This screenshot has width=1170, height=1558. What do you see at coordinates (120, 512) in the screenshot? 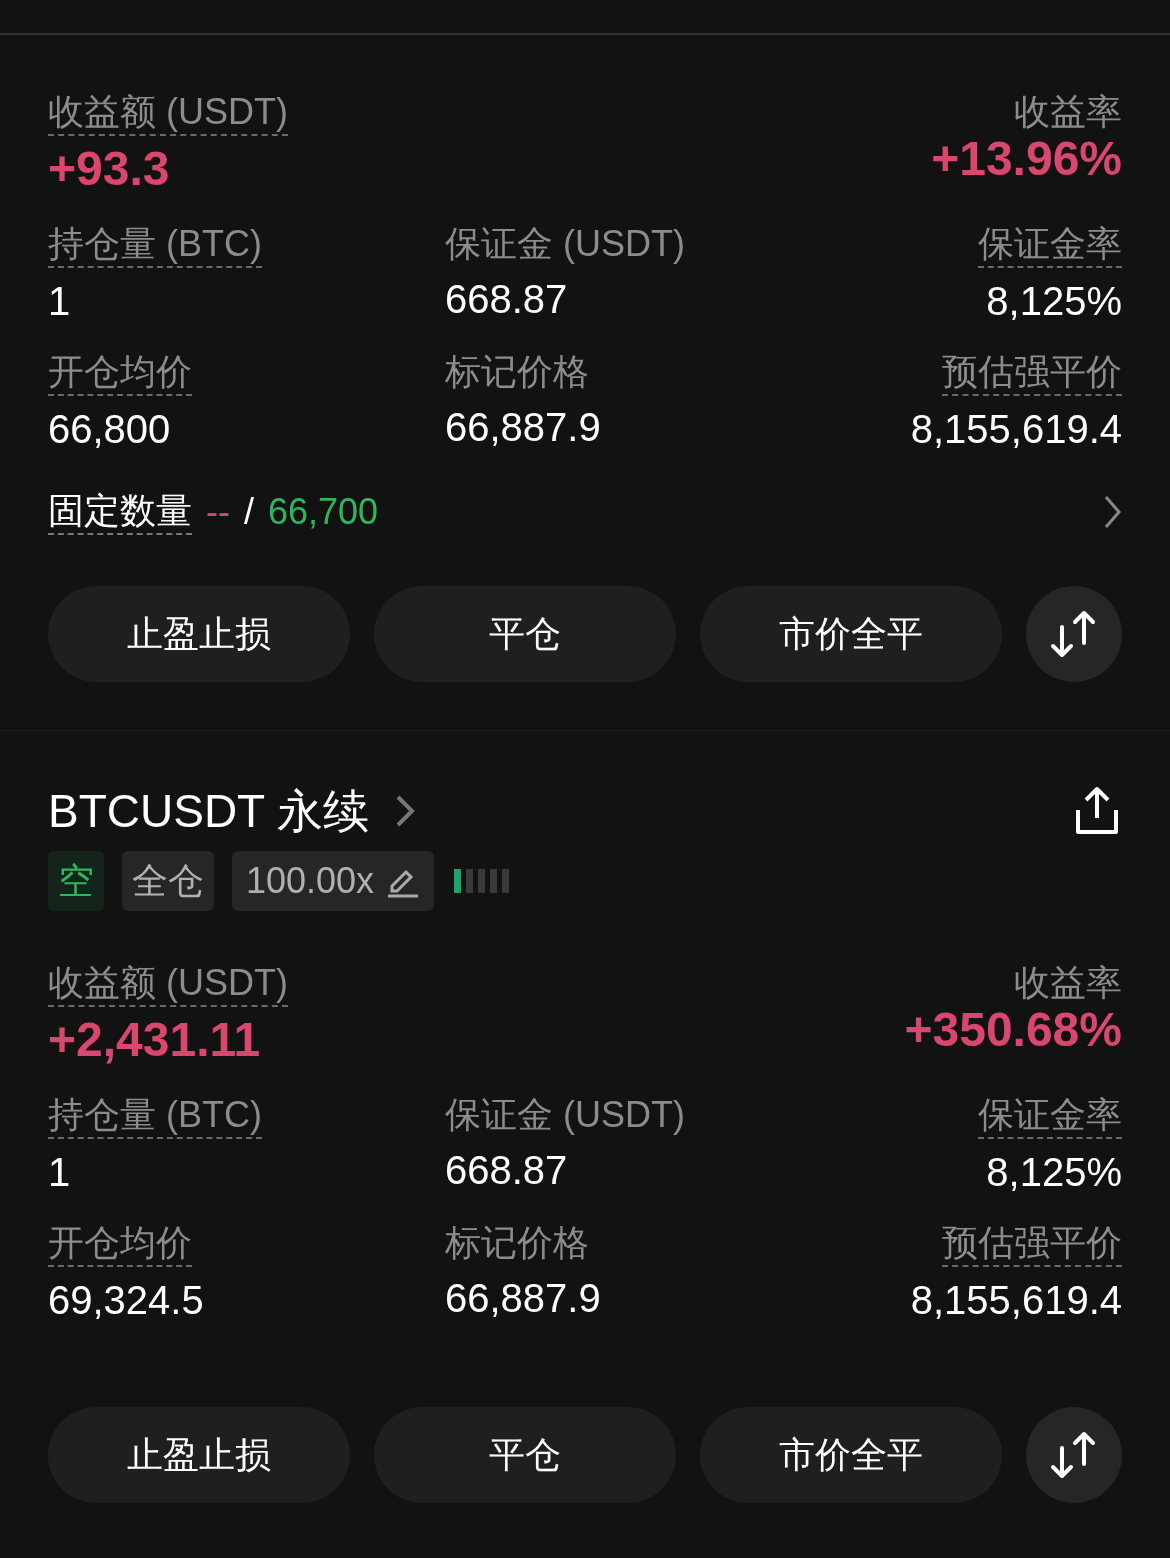
I see `tp-sl-label: 固定数量` at bounding box center [120, 512].